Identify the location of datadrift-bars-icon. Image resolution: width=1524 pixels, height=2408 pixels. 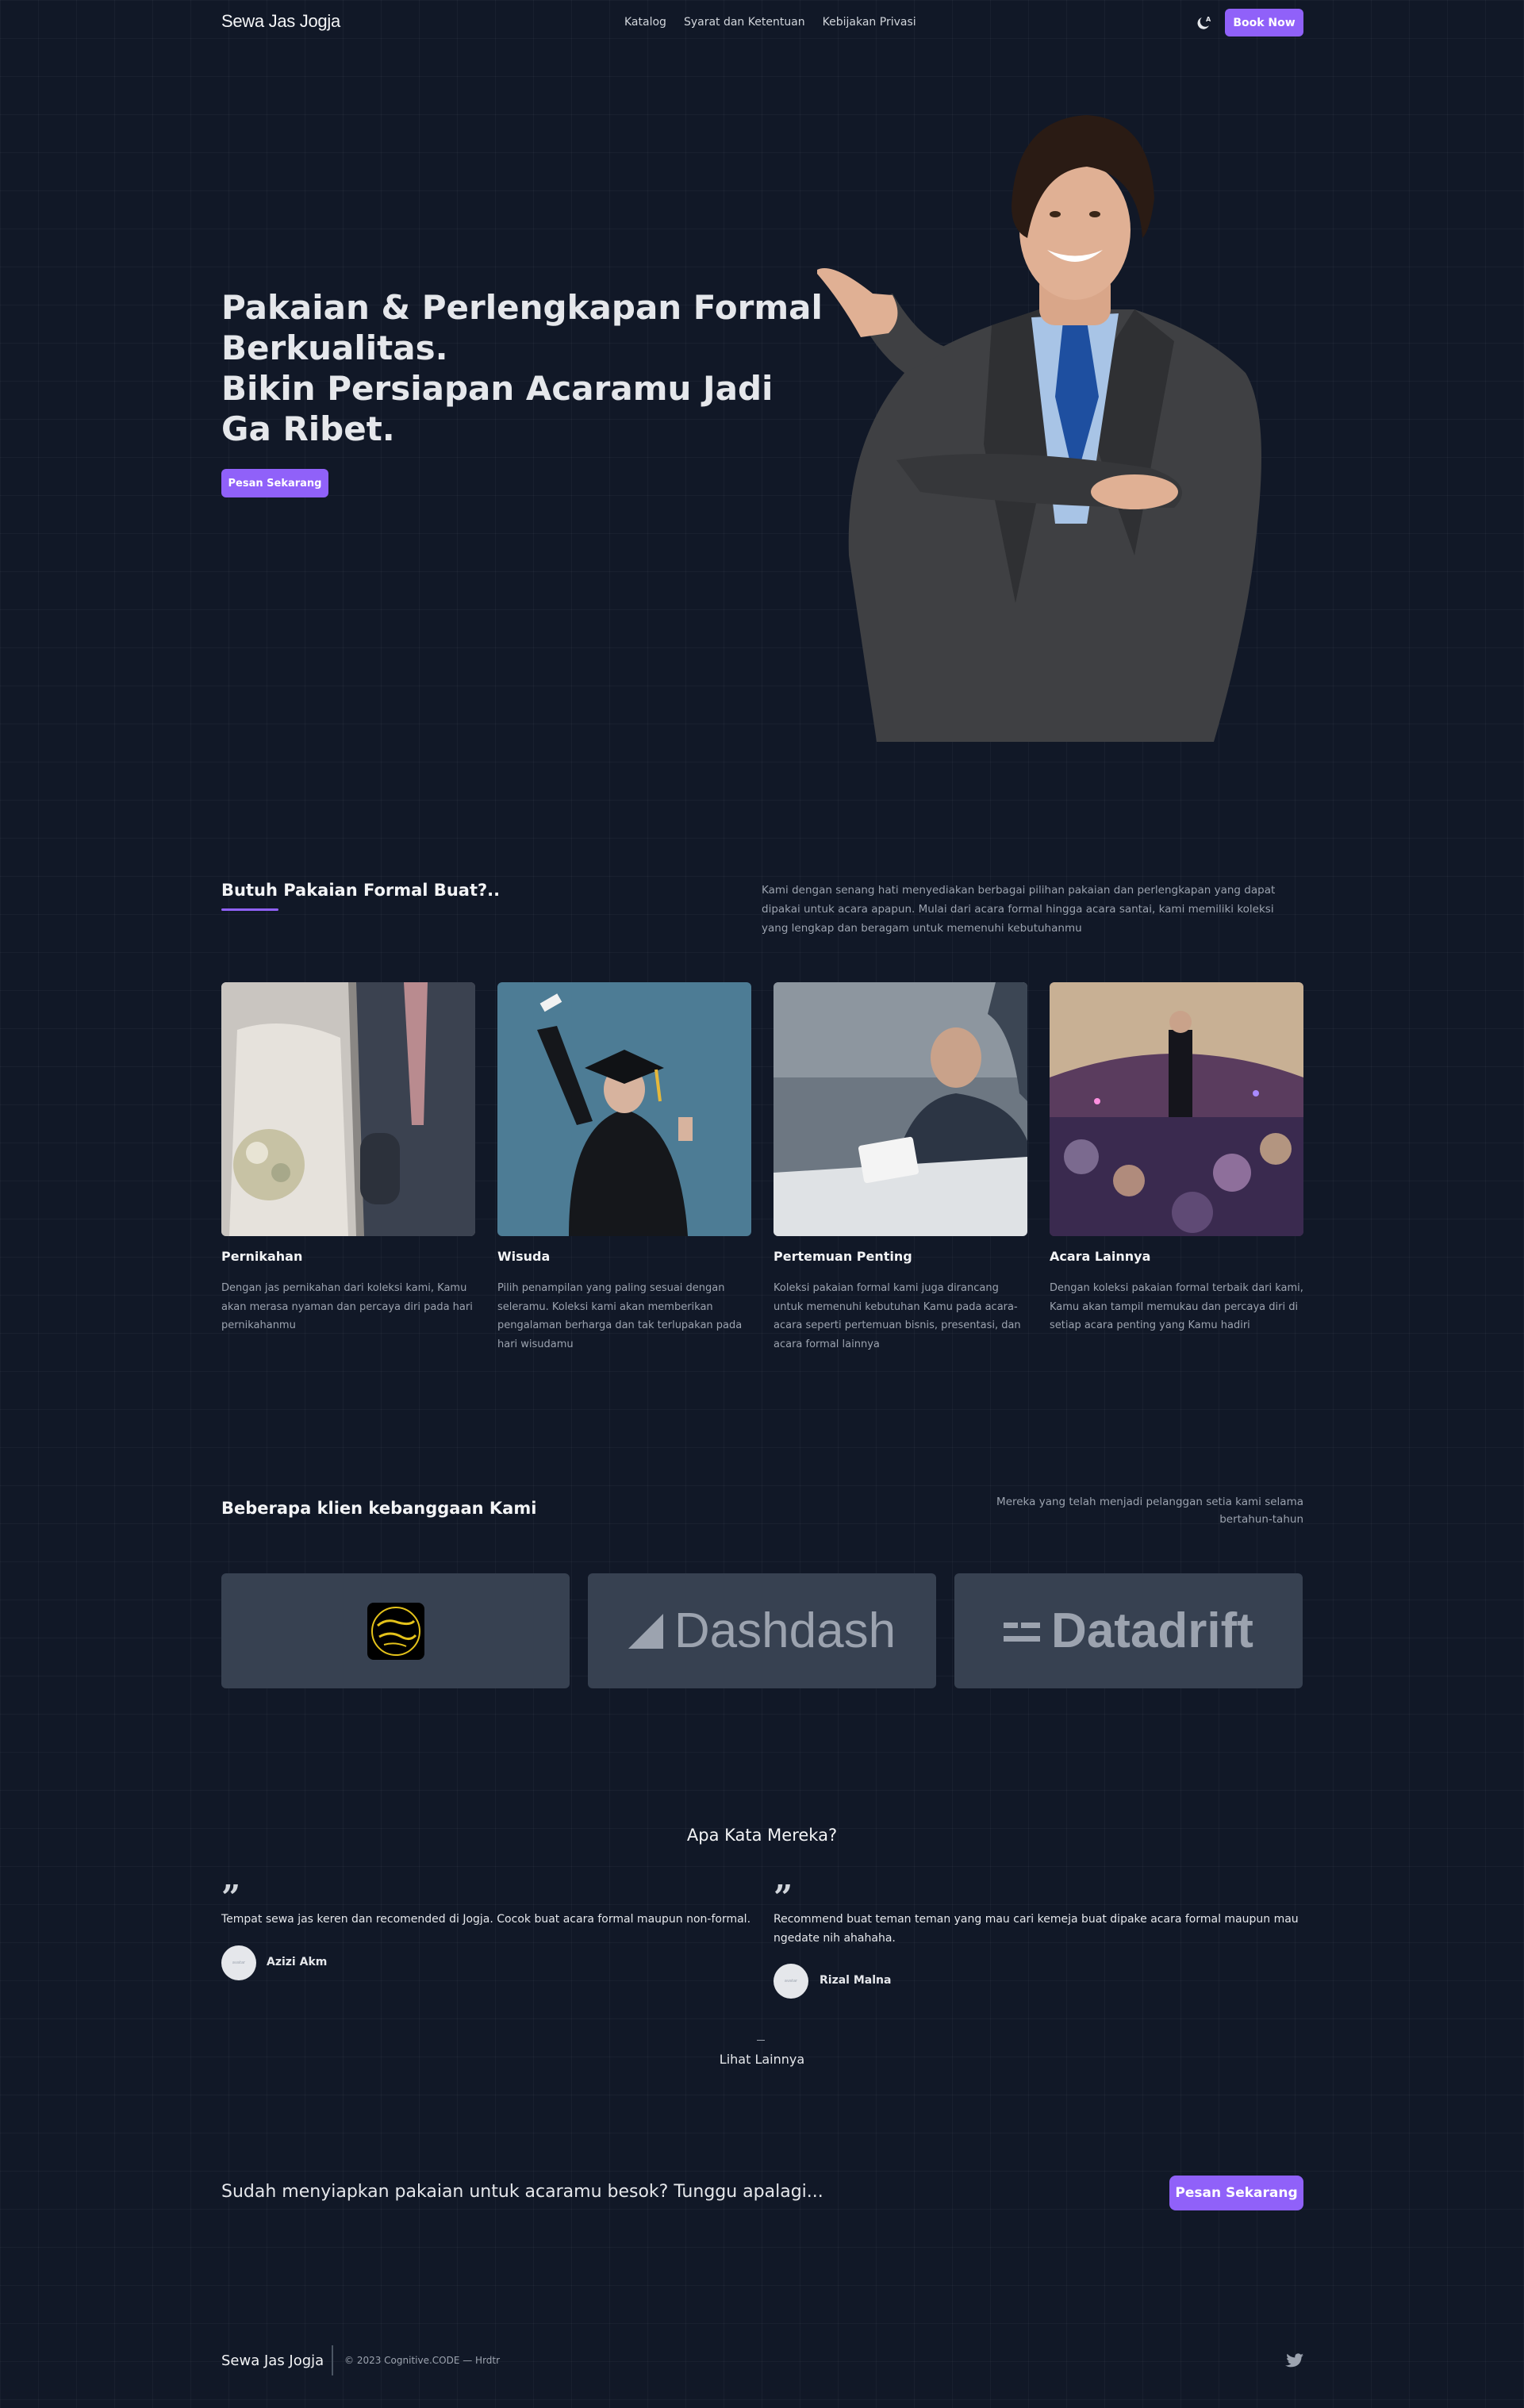
(1023, 1632).